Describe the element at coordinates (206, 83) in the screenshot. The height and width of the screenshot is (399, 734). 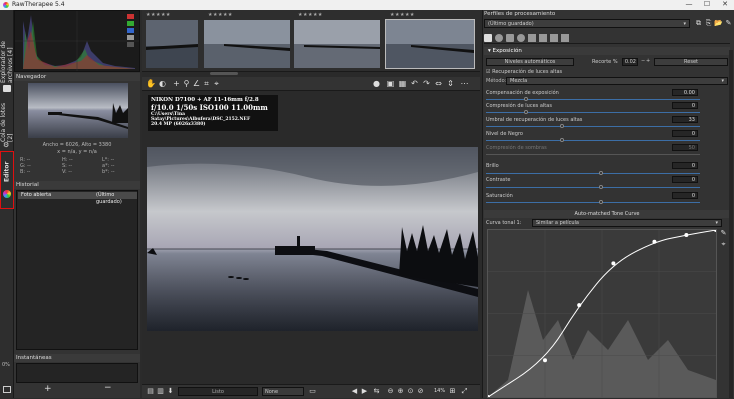
I see `crop-icon: ⌗` at that location.